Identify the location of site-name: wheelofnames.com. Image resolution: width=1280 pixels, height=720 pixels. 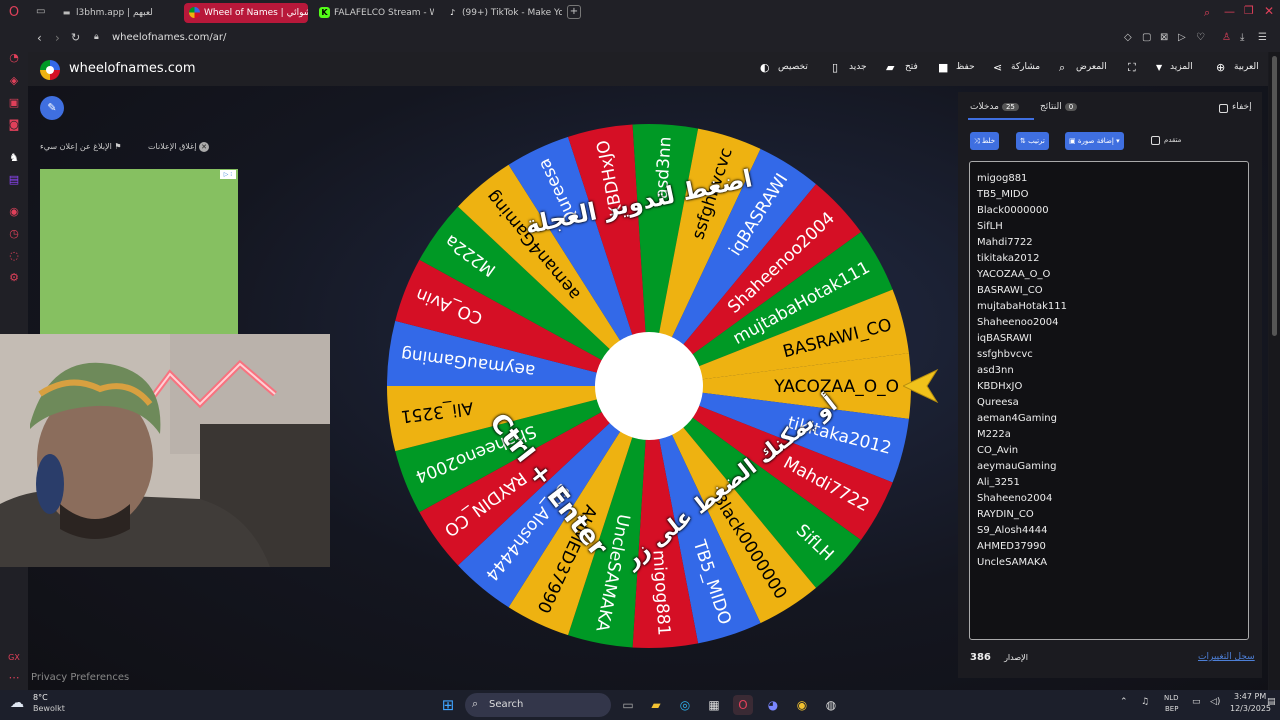
(132, 68).